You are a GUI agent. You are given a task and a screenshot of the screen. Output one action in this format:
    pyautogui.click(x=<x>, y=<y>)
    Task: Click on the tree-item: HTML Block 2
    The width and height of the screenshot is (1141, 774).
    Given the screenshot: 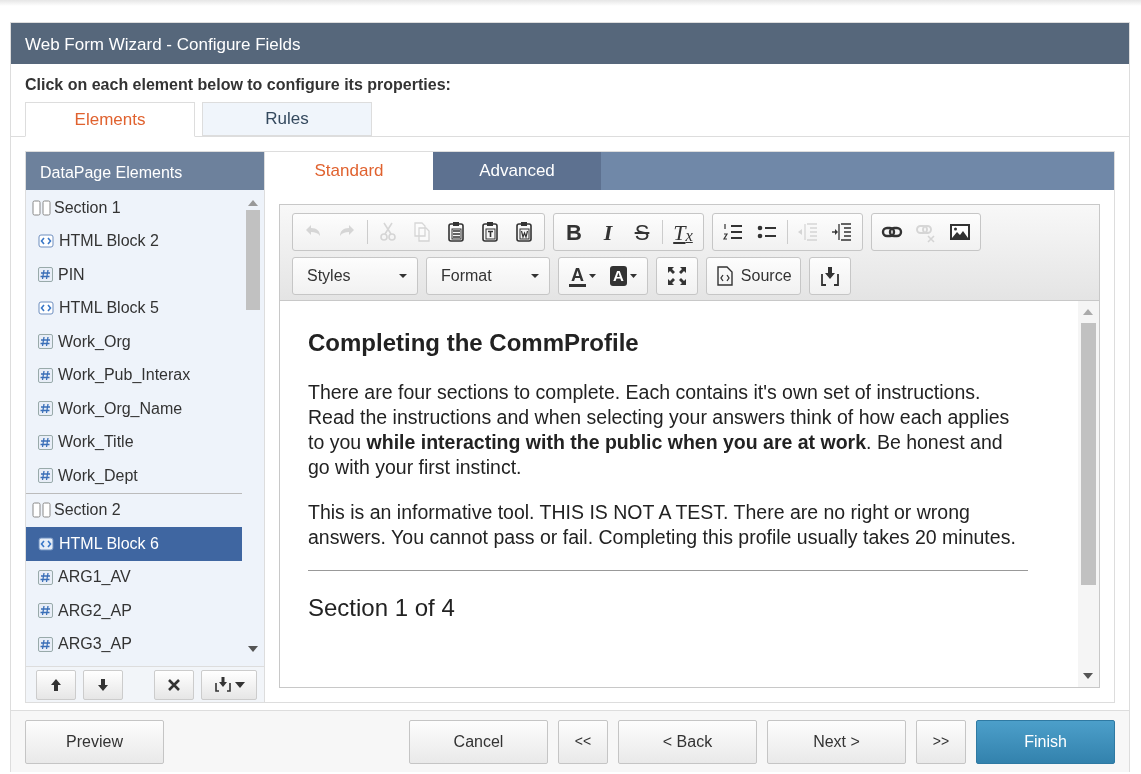 What is the action you would take?
    pyautogui.click(x=134, y=241)
    